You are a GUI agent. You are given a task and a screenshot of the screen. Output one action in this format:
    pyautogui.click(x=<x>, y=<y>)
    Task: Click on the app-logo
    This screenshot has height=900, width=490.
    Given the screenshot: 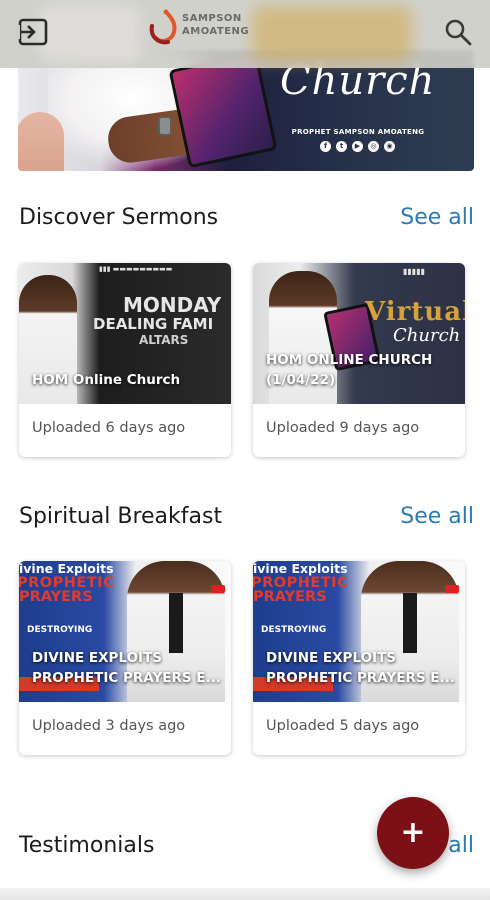 What is the action you would take?
    pyautogui.click(x=164, y=28)
    